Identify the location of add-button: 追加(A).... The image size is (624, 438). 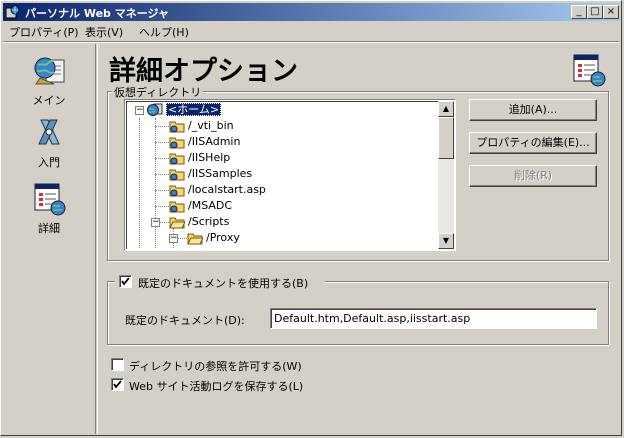
(533, 110).